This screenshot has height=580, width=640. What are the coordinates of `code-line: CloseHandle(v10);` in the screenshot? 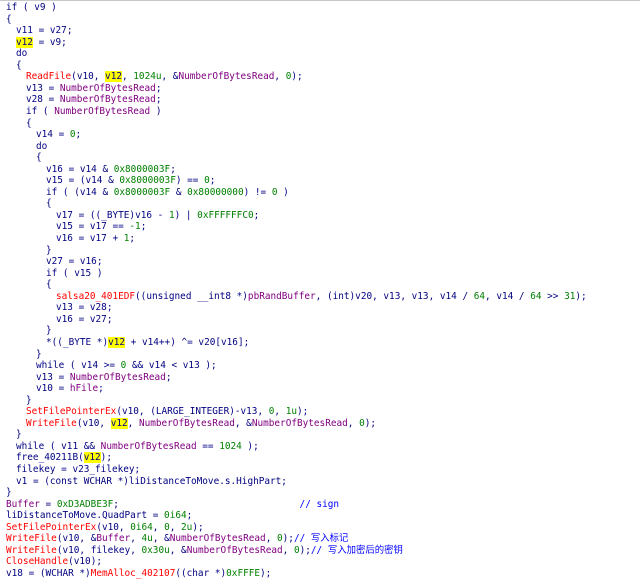 It's located at (54, 562).